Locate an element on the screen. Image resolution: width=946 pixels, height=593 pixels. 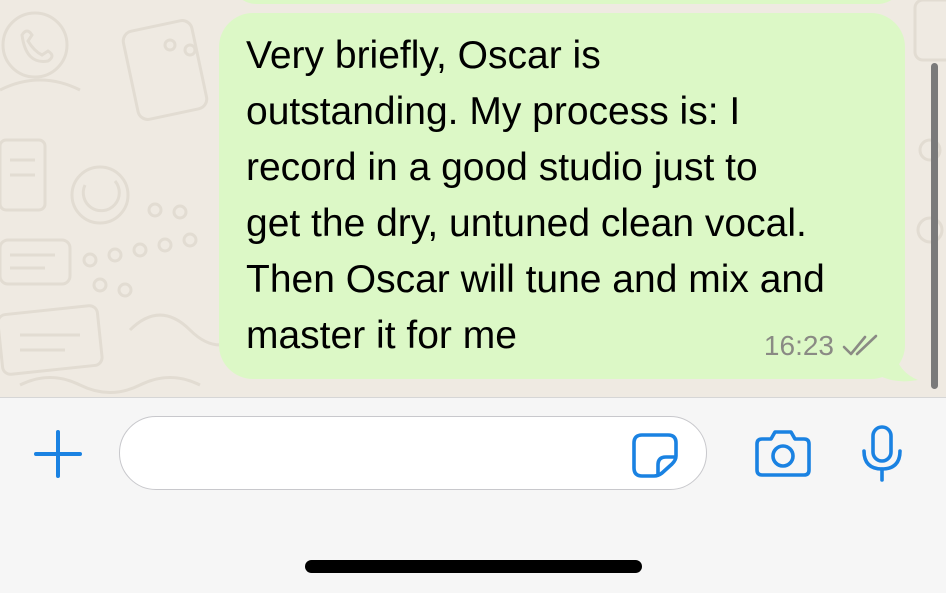
camera-icon is located at coordinates (783, 453).